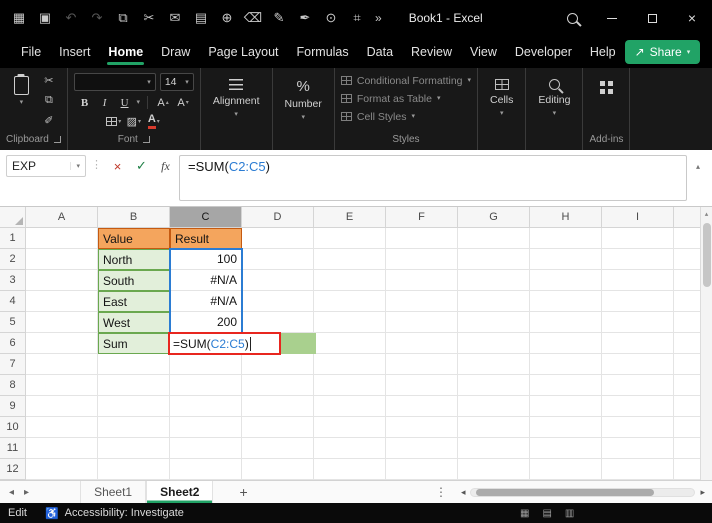 The width and height of the screenshot is (712, 523). I want to click on format-painter-icon: ✐, so click(49, 120).